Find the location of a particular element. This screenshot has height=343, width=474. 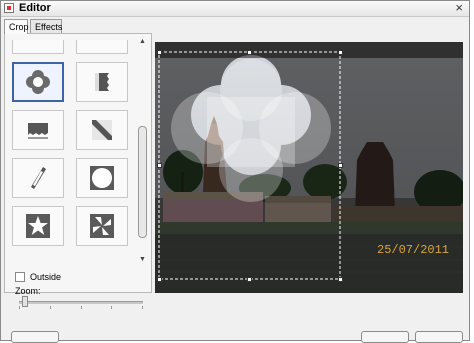

crop-shape-ornate is located at coordinates (102, 47).